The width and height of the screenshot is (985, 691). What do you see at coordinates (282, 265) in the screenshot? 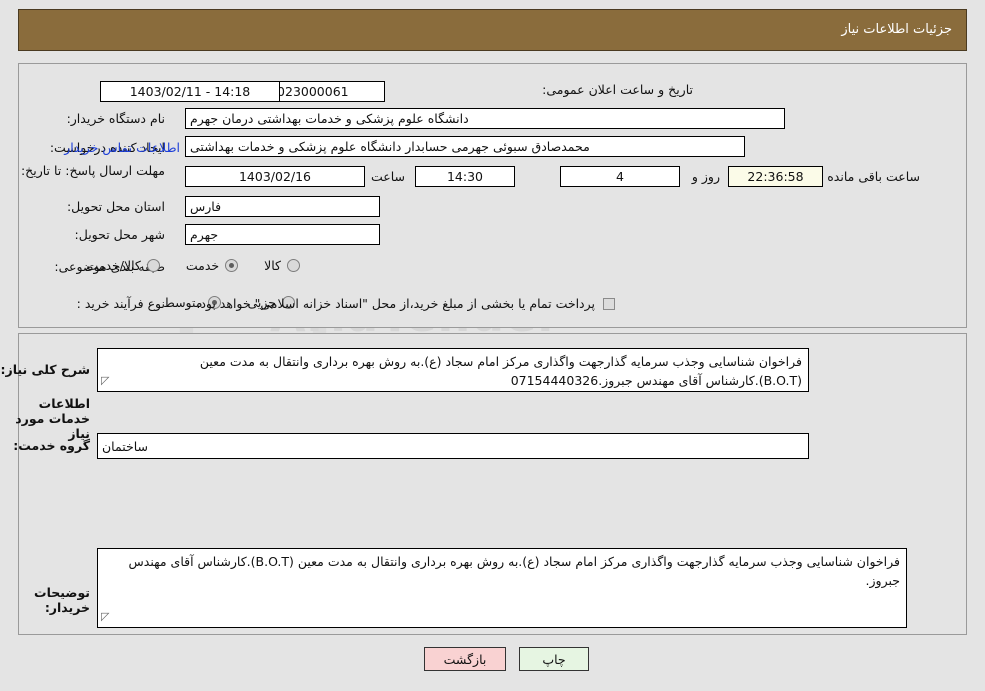
I see `category-option-0: کالا` at bounding box center [282, 265].